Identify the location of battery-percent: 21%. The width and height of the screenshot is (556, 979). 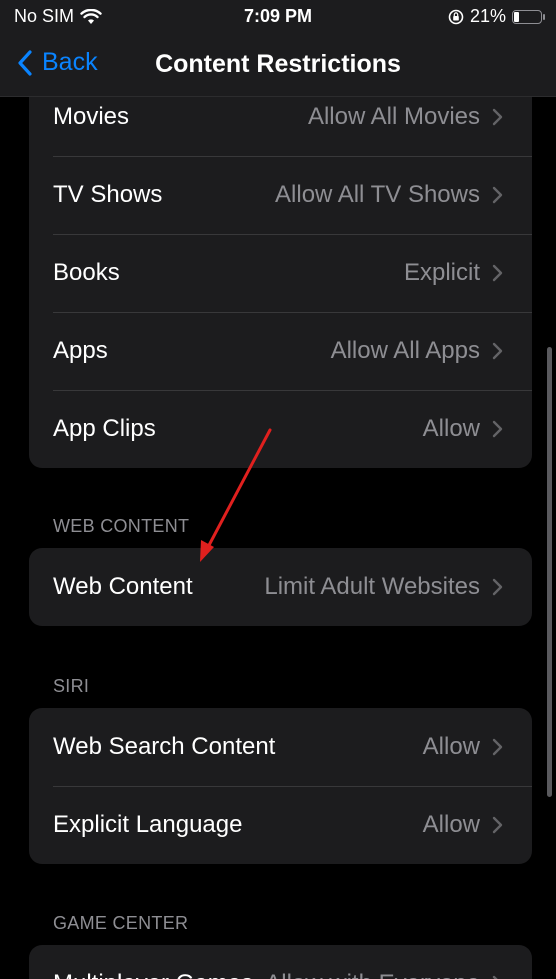
(487, 16).